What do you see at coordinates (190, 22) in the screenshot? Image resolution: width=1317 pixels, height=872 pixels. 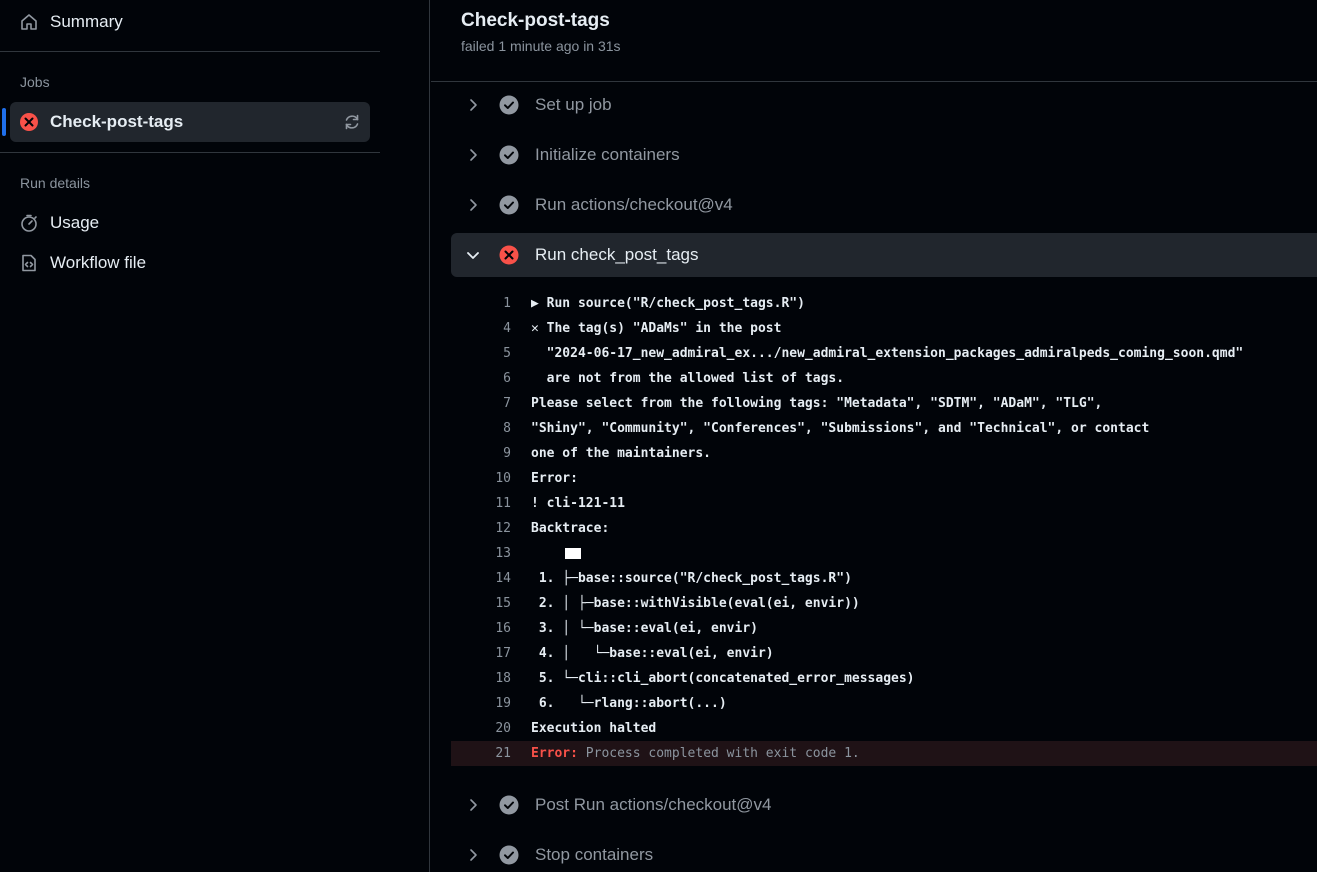 I see `sidebar-item-summary: Summary` at bounding box center [190, 22].